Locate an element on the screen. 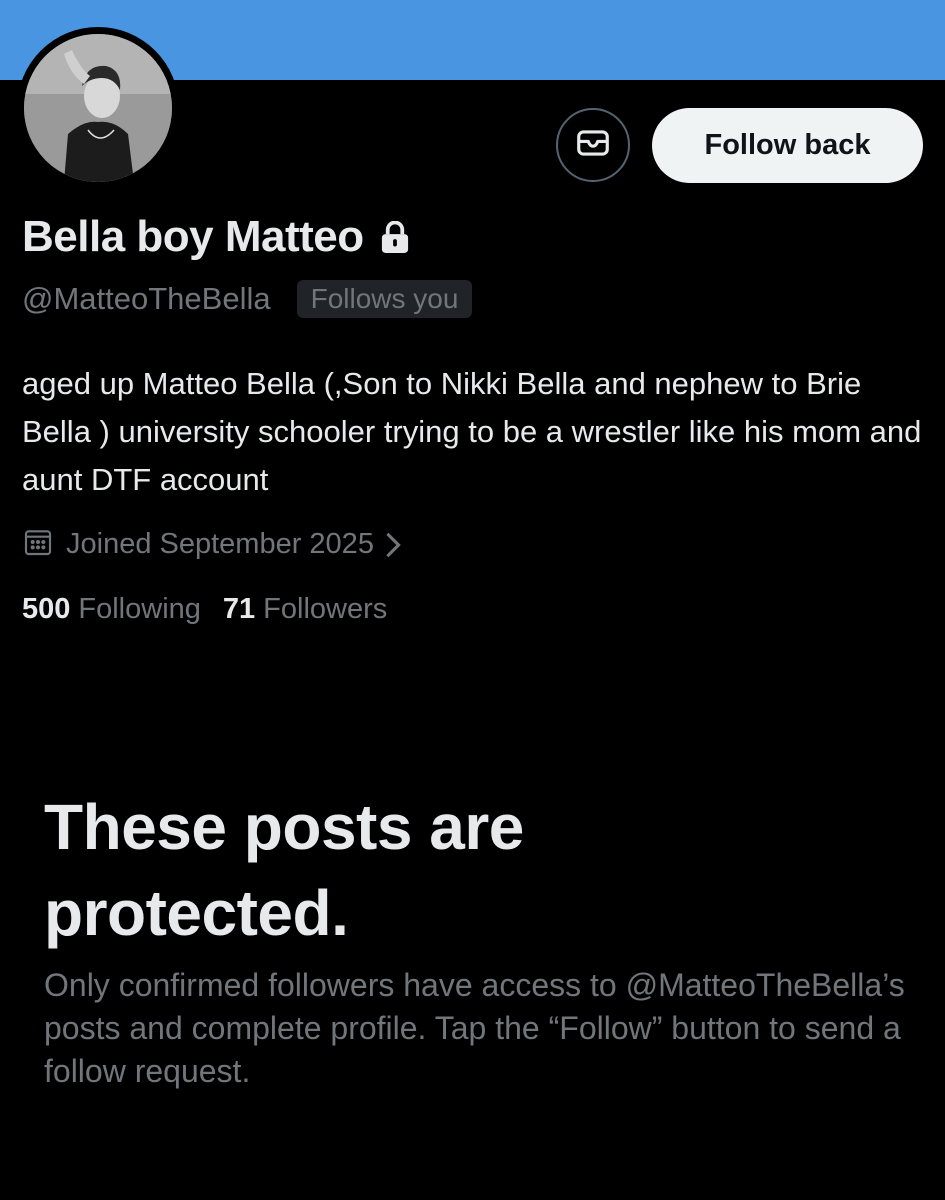  calendar-icon is located at coordinates (38, 544).